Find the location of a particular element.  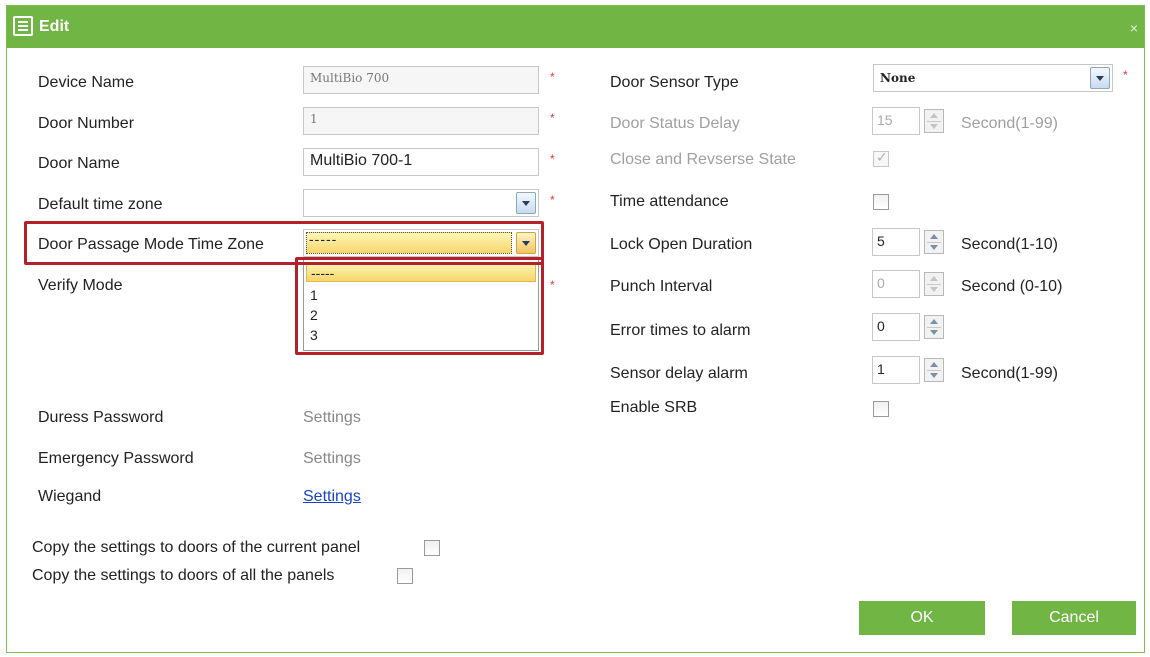

close-reverse-state-label: Close and Revserse State is located at coordinates (703, 159).